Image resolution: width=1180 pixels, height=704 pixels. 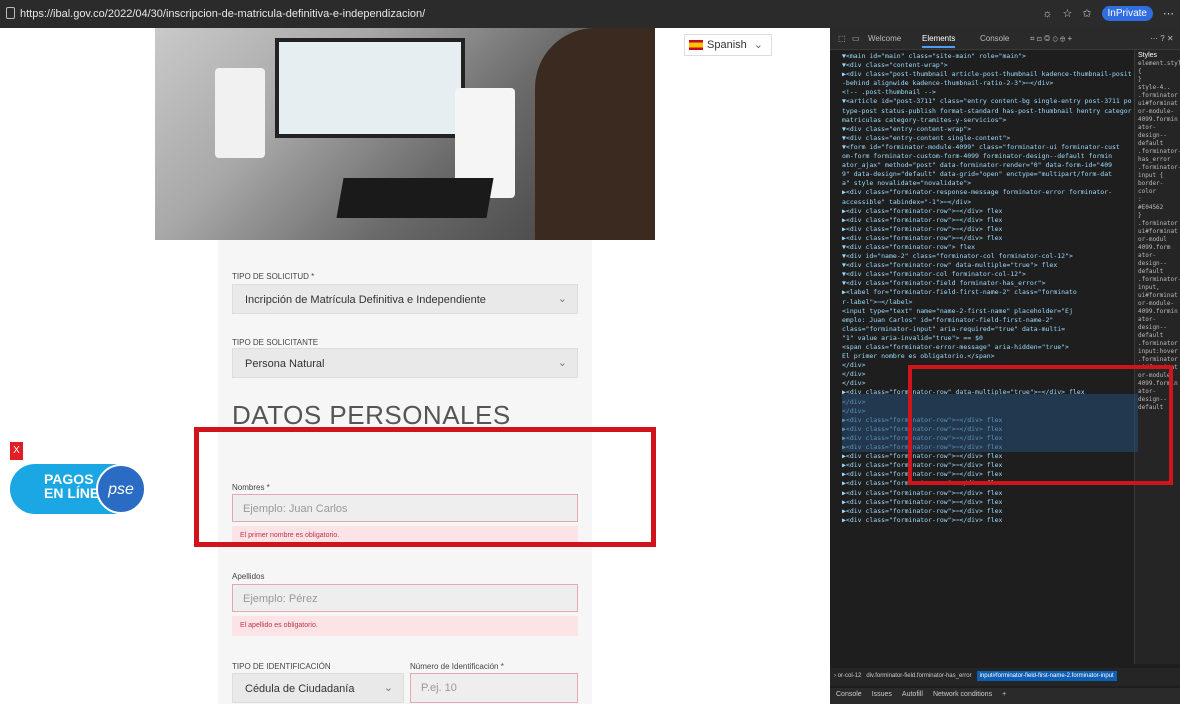 What do you see at coordinates (987, 183) in the screenshot?
I see `dom-node-line: a" style novalidate="novalidate">` at bounding box center [987, 183].